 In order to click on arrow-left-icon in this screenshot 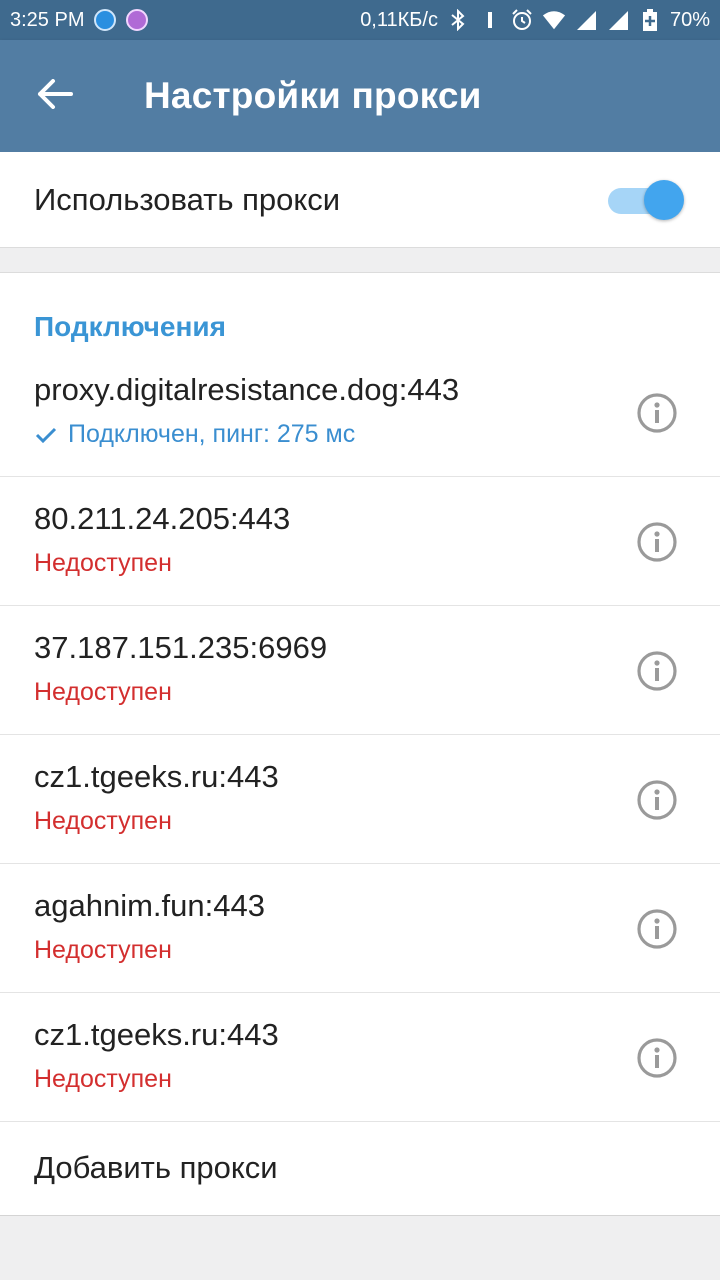, I will do `click(55, 96)`.